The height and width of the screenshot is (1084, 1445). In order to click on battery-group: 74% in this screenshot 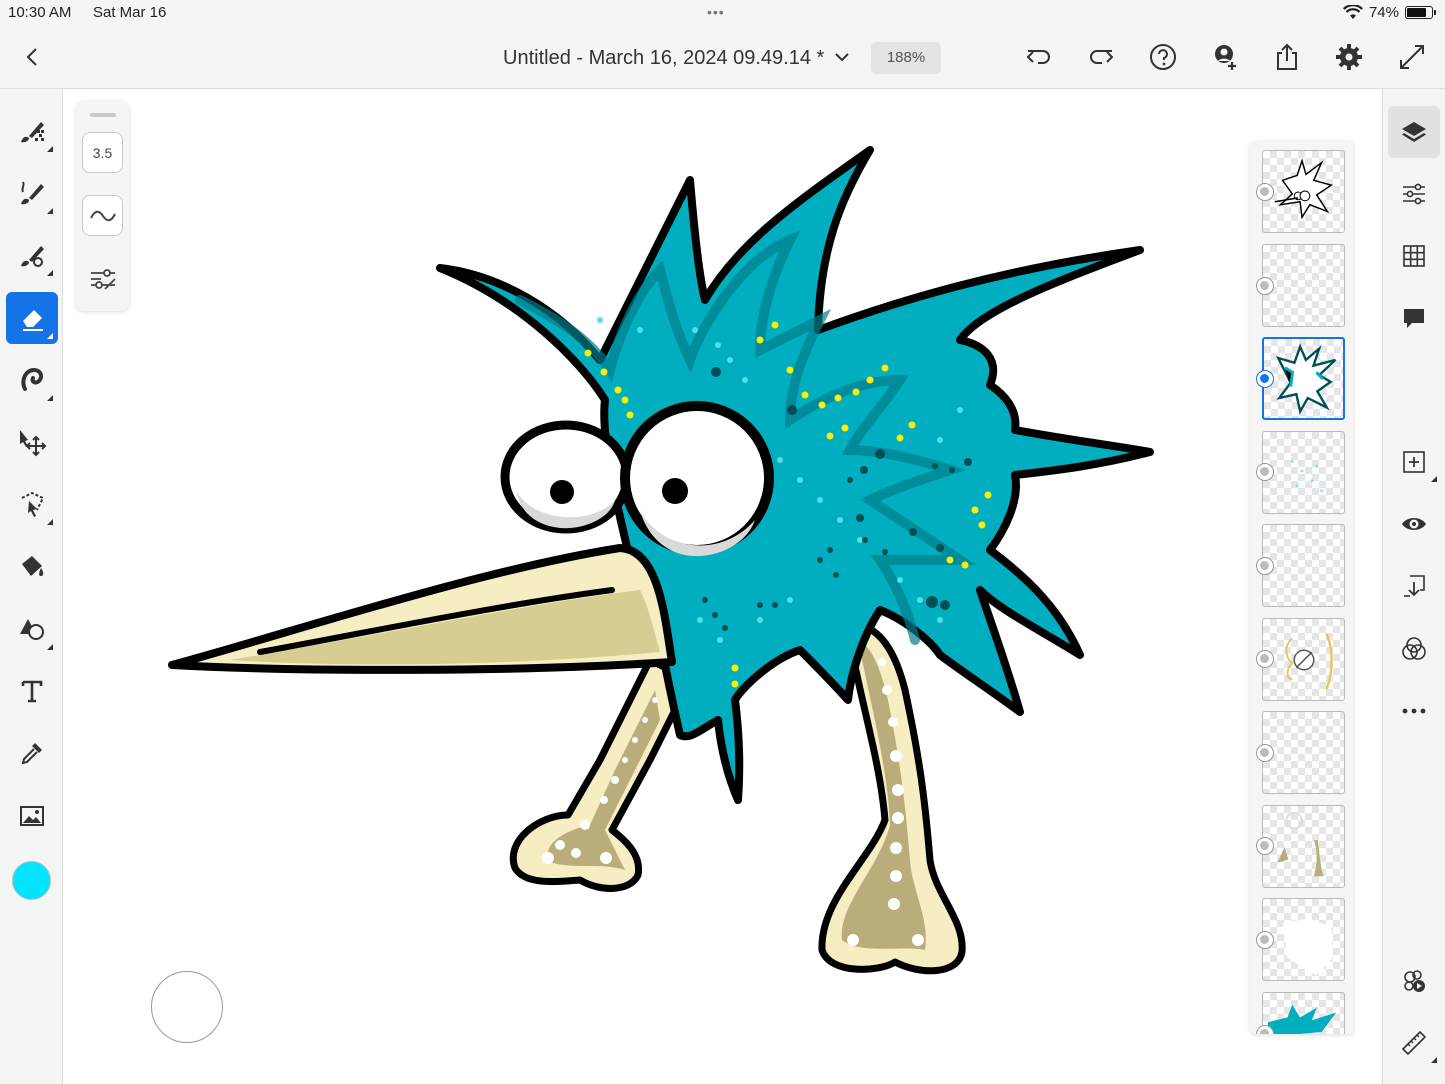, I will do `click(1389, 12)`.